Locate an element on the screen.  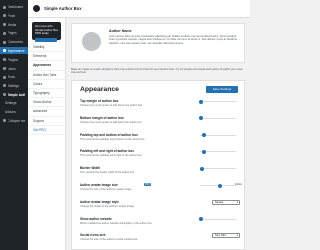
author-avatar is located at coordinates (91, 41).